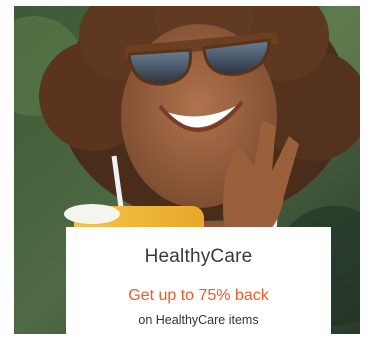 Image resolution: width=377 pixels, height=338 pixels. What do you see at coordinates (198, 296) in the screenshot?
I see `promo-offer-text: Get up to 75% back` at bounding box center [198, 296].